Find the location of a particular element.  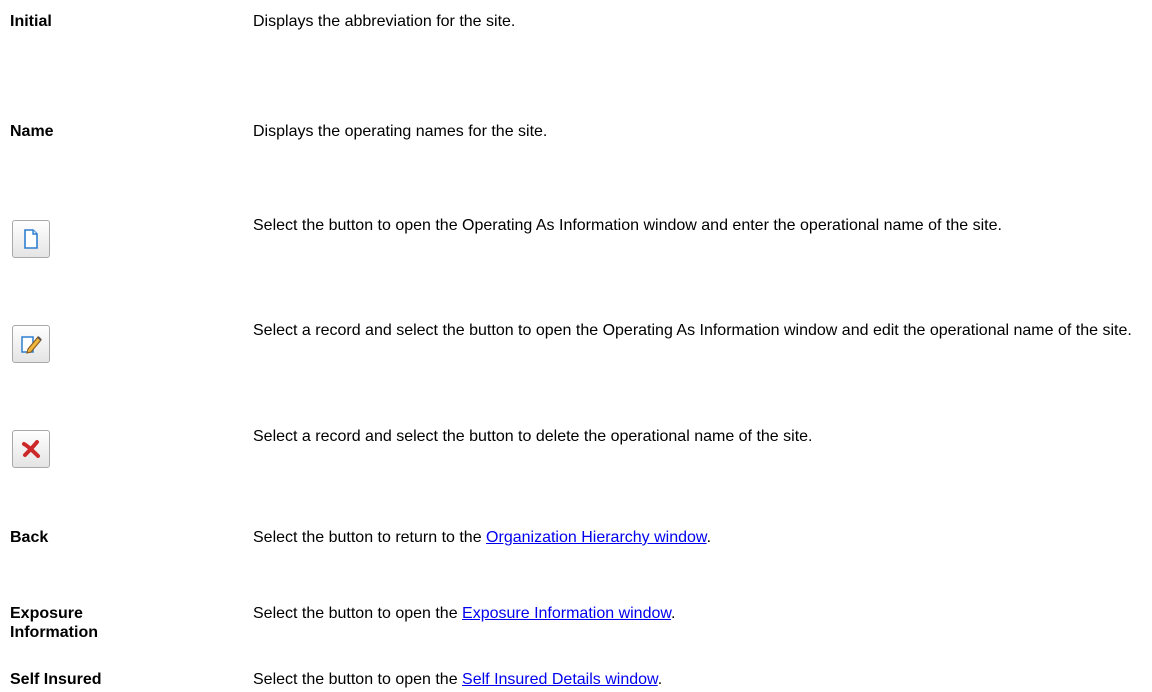

term-initial: Initial is located at coordinates (31, 21).